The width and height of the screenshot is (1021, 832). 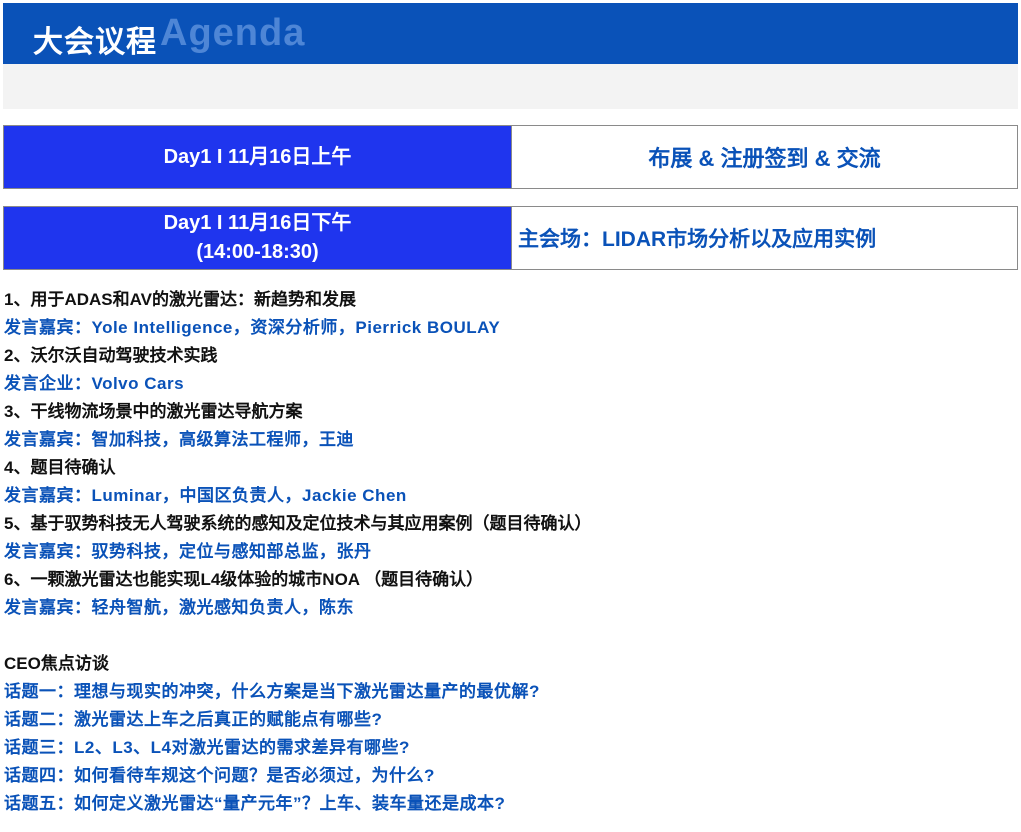 What do you see at coordinates (205, 495) in the screenshot?
I see `agenda-speaker: 发言嘉宾：Luminar，中国区负责人，Jackie Chen` at bounding box center [205, 495].